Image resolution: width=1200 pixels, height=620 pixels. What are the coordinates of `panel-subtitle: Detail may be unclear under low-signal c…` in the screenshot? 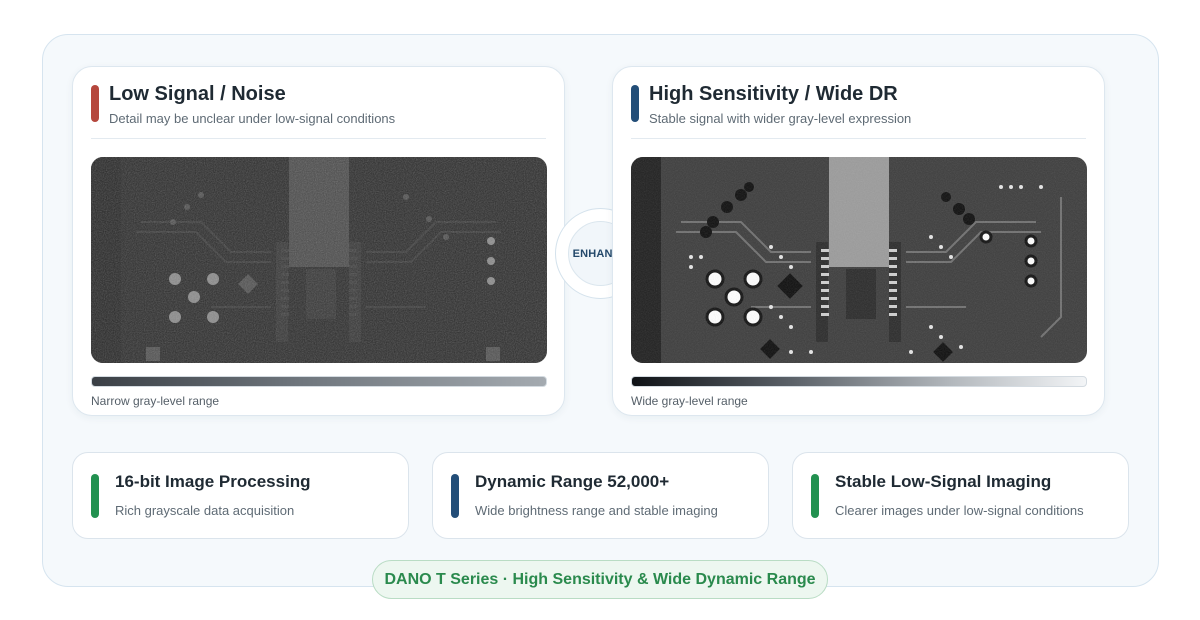 It's located at (252, 118).